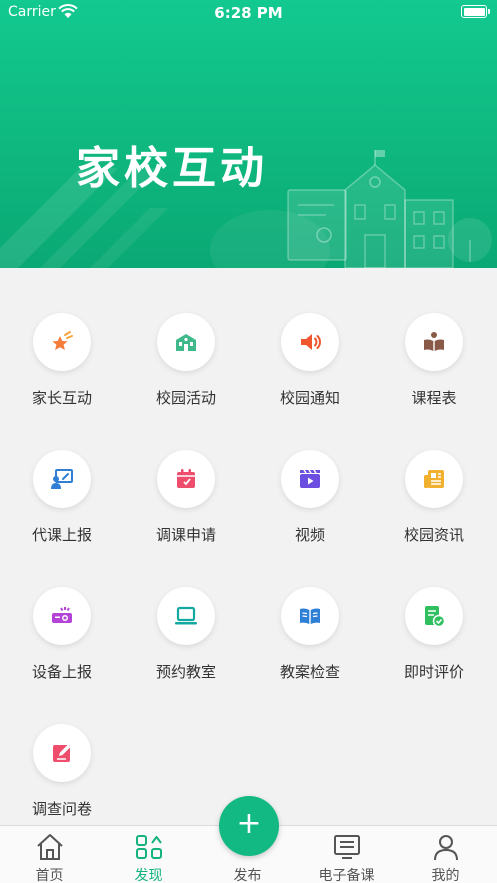  I want to click on projector-icon, so click(62, 615).